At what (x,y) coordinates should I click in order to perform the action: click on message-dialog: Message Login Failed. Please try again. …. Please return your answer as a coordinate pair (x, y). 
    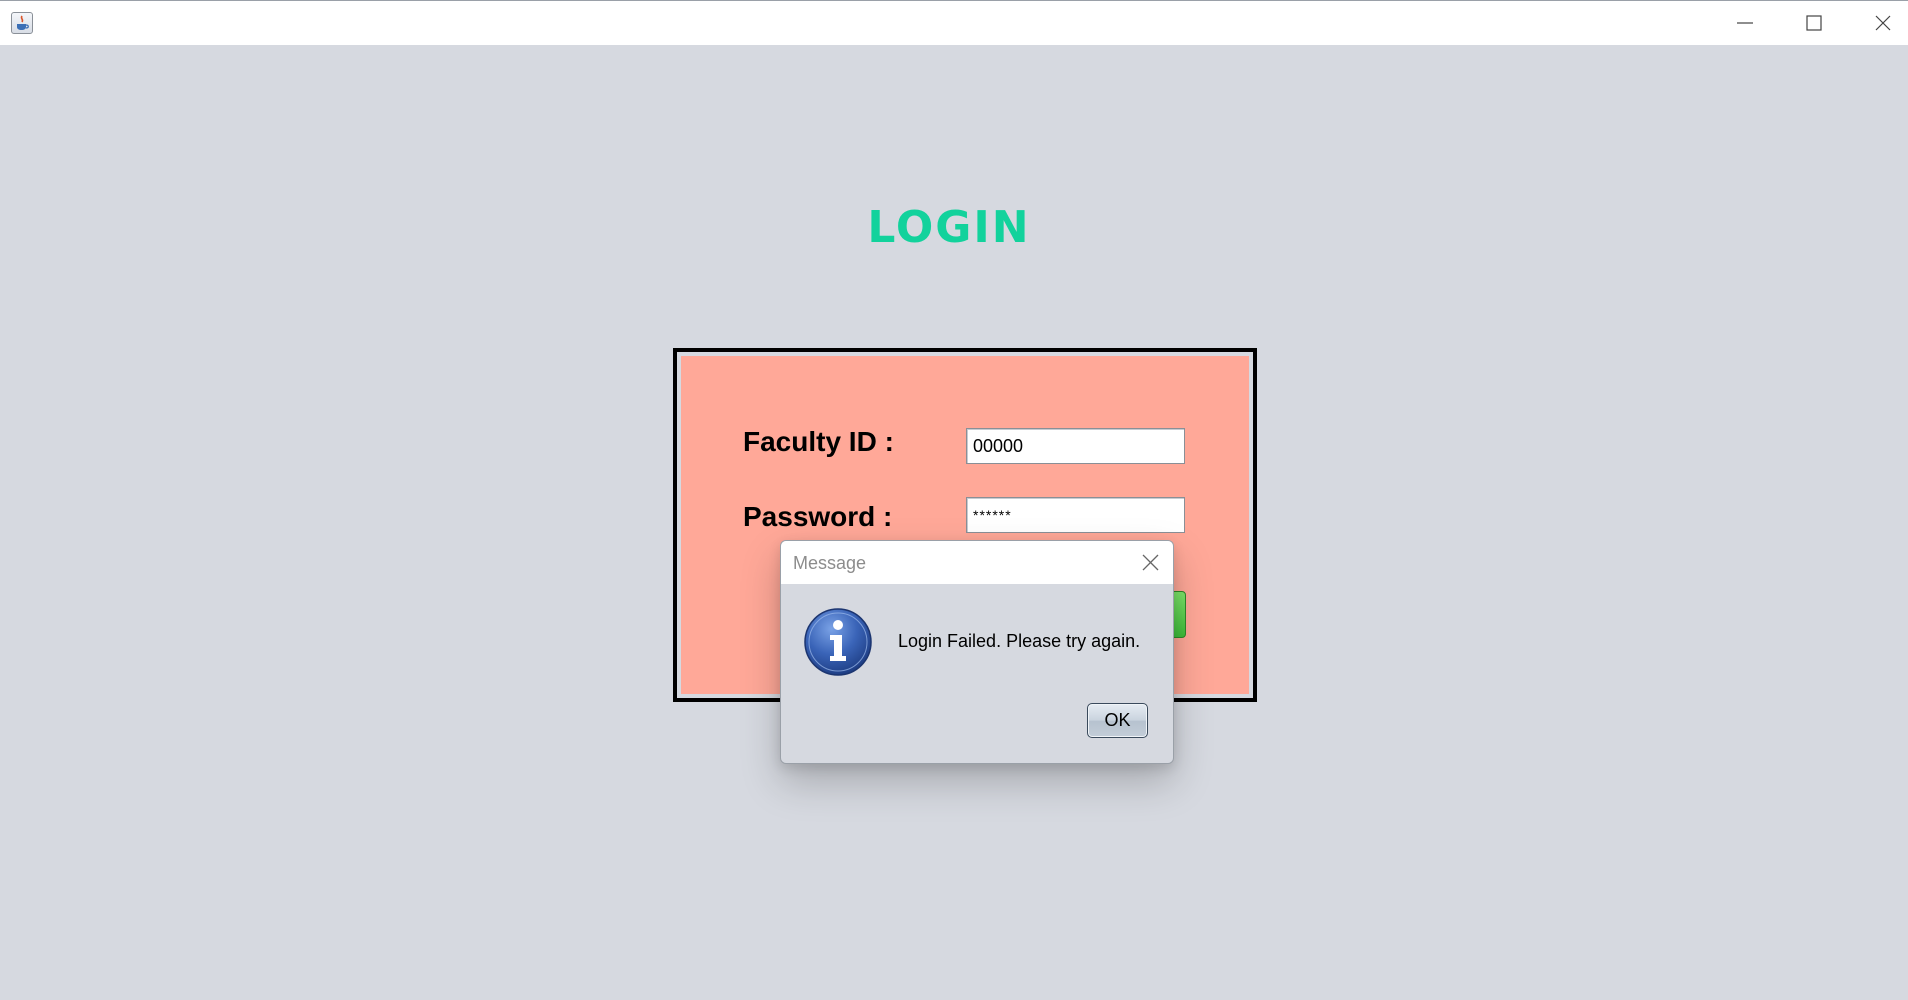
    Looking at the image, I should click on (977, 652).